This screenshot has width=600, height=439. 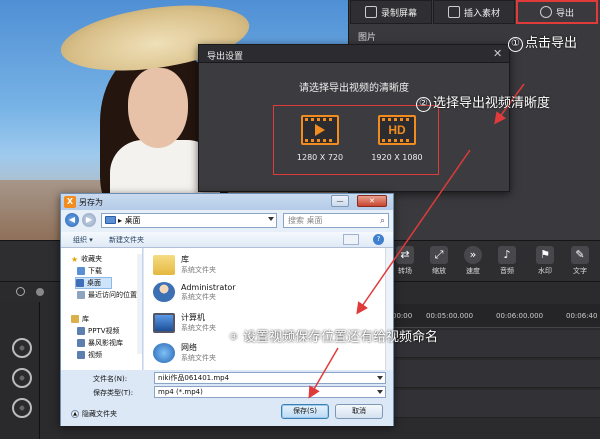 I want to click on annotation-step1: ① 点击导出, so click(x=542, y=42).